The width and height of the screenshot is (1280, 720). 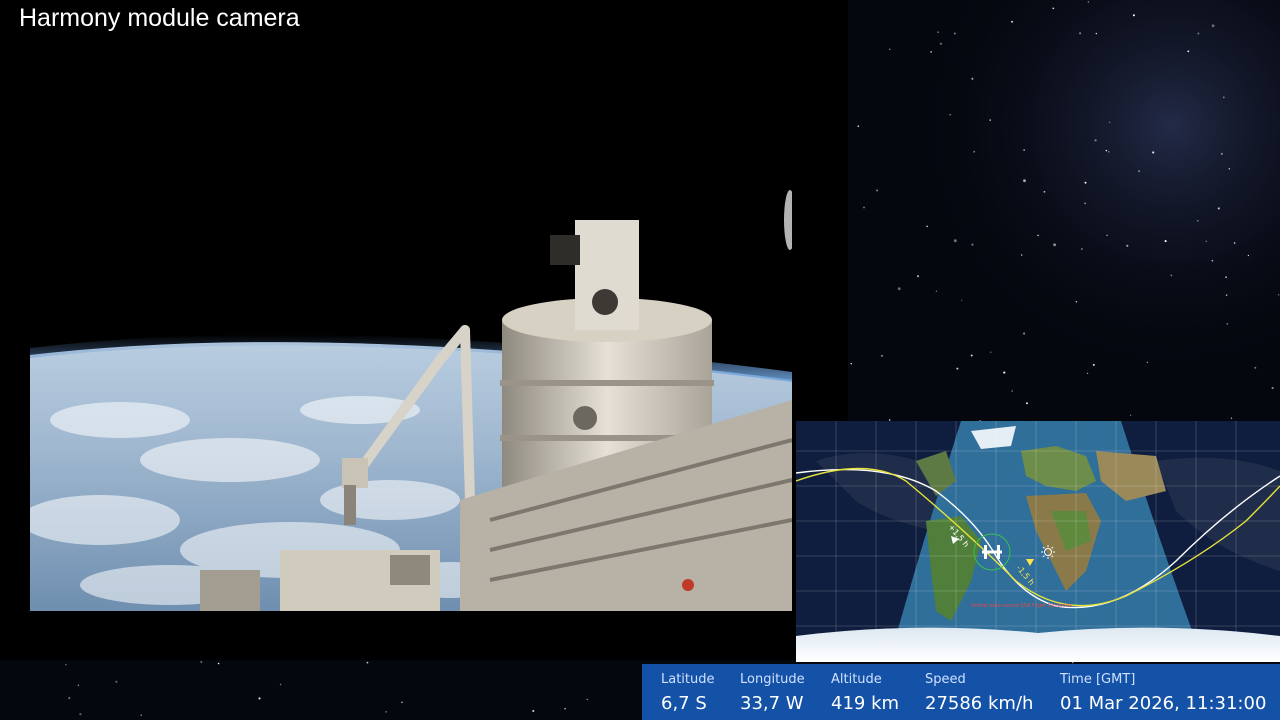 What do you see at coordinates (865, 703) in the screenshot?
I see `altitude-value: 419 km` at bounding box center [865, 703].